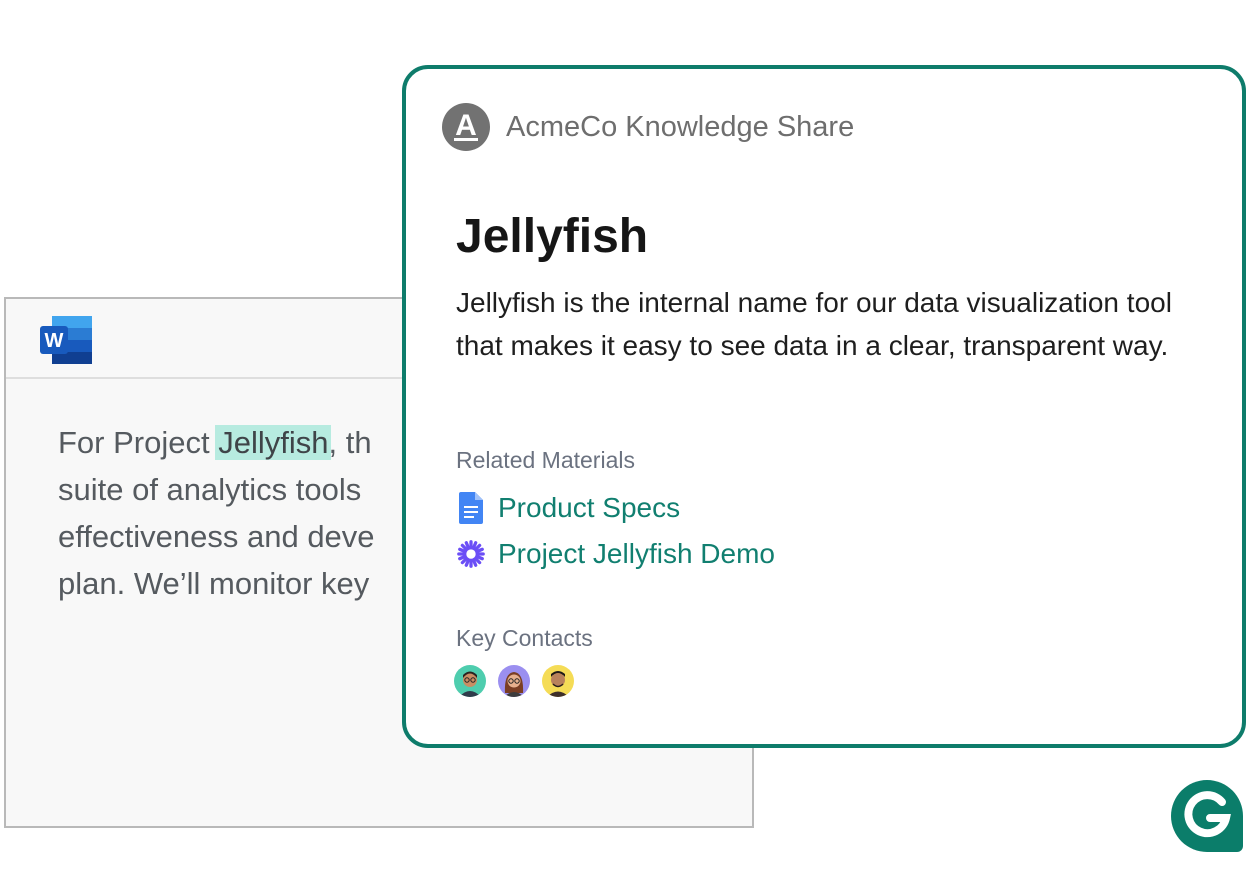 The image size is (1248, 880). What do you see at coordinates (558, 681) in the screenshot?
I see `avatar-man-yellow` at bounding box center [558, 681].